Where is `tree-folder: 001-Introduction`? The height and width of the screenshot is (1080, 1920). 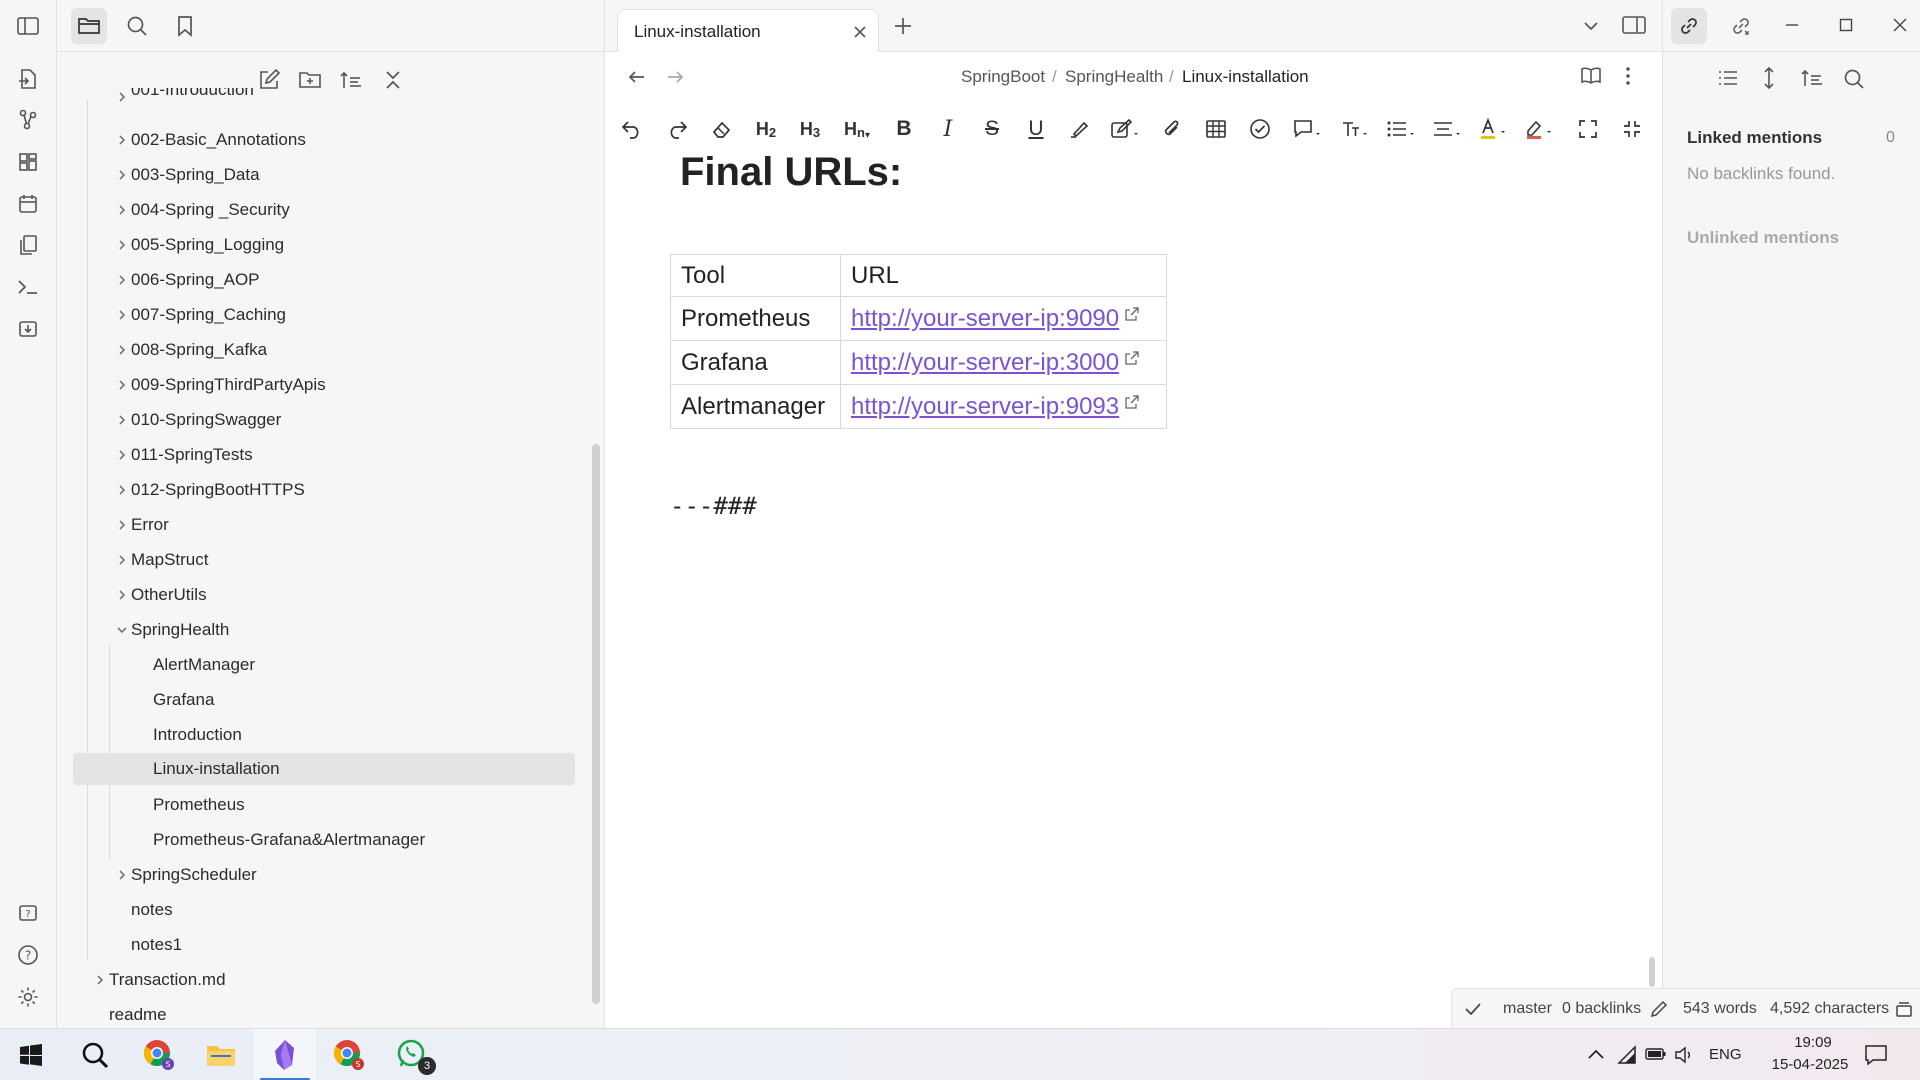 tree-folder: 001-Introduction is located at coordinates (313, 97).